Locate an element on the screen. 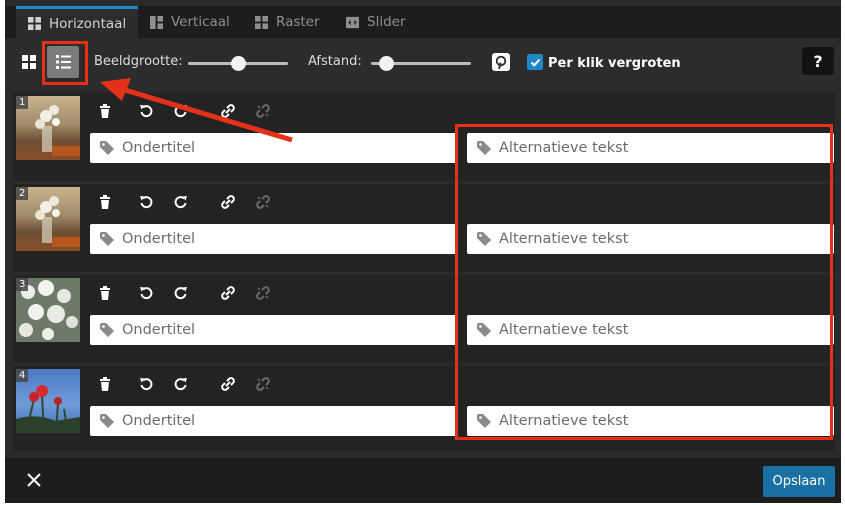 The image size is (845, 505). tab-label: Raster is located at coordinates (298, 22).